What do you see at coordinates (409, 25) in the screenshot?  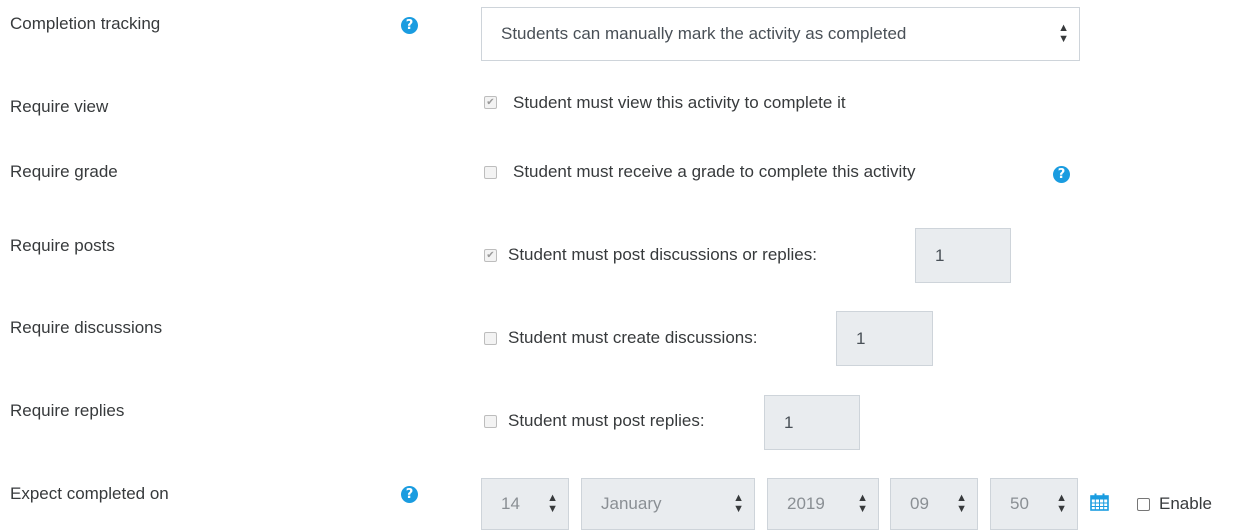 I see `completion-tracking-help-icon: ?` at bounding box center [409, 25].